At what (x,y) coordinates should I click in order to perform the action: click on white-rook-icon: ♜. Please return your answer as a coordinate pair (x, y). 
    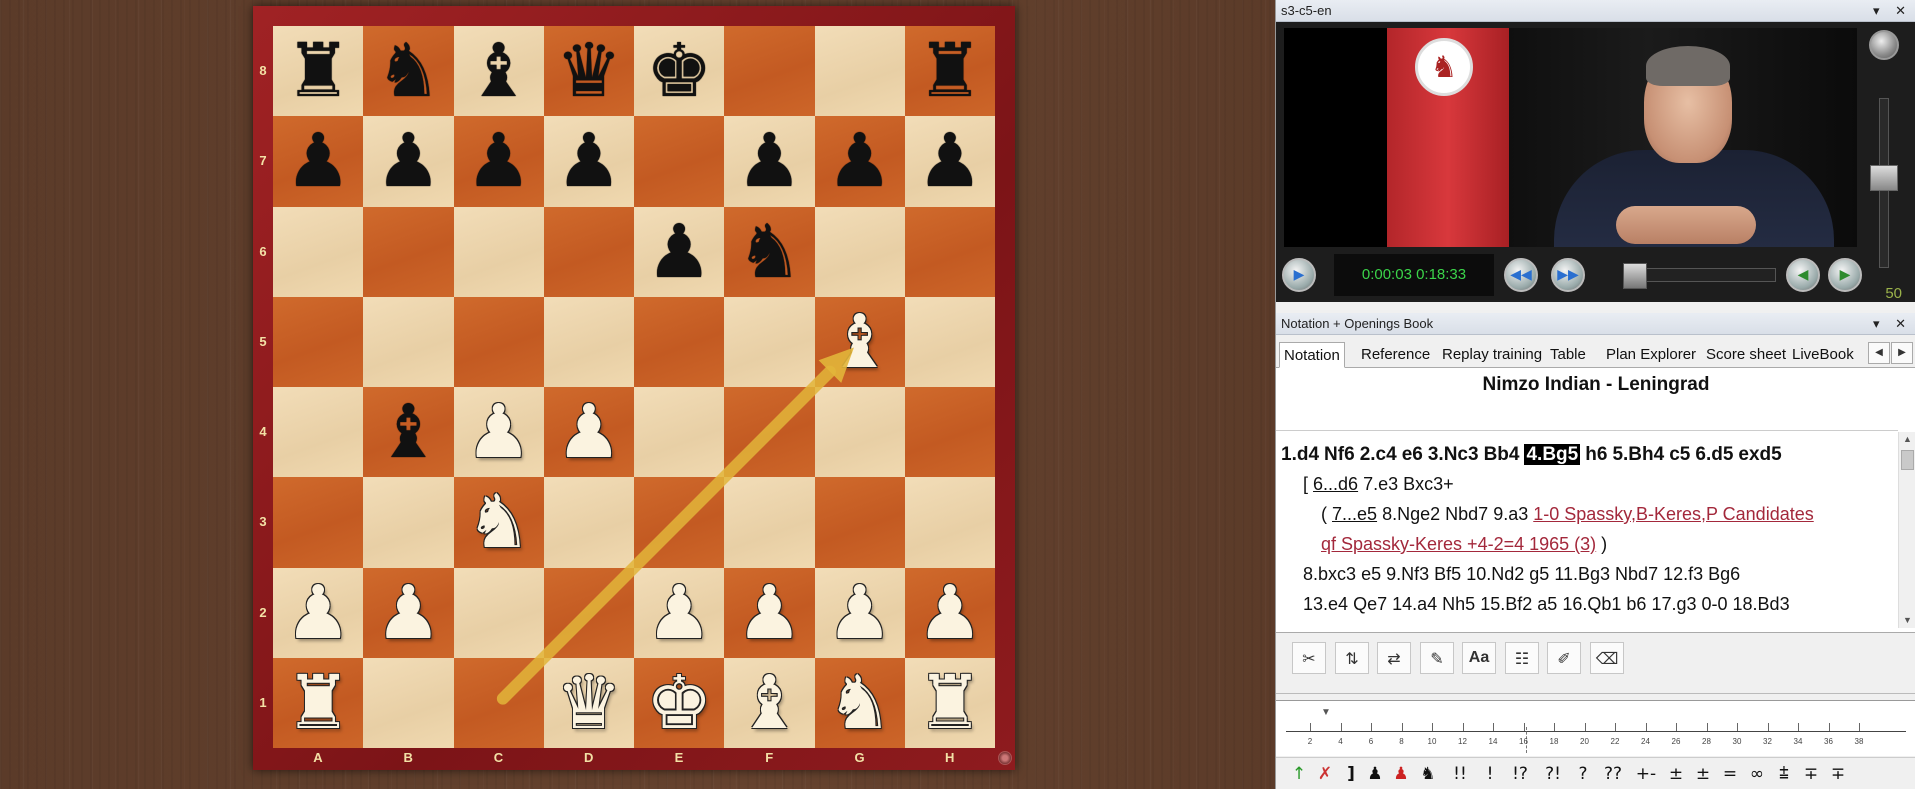
    Looking at the image, I should click on (318, 703).